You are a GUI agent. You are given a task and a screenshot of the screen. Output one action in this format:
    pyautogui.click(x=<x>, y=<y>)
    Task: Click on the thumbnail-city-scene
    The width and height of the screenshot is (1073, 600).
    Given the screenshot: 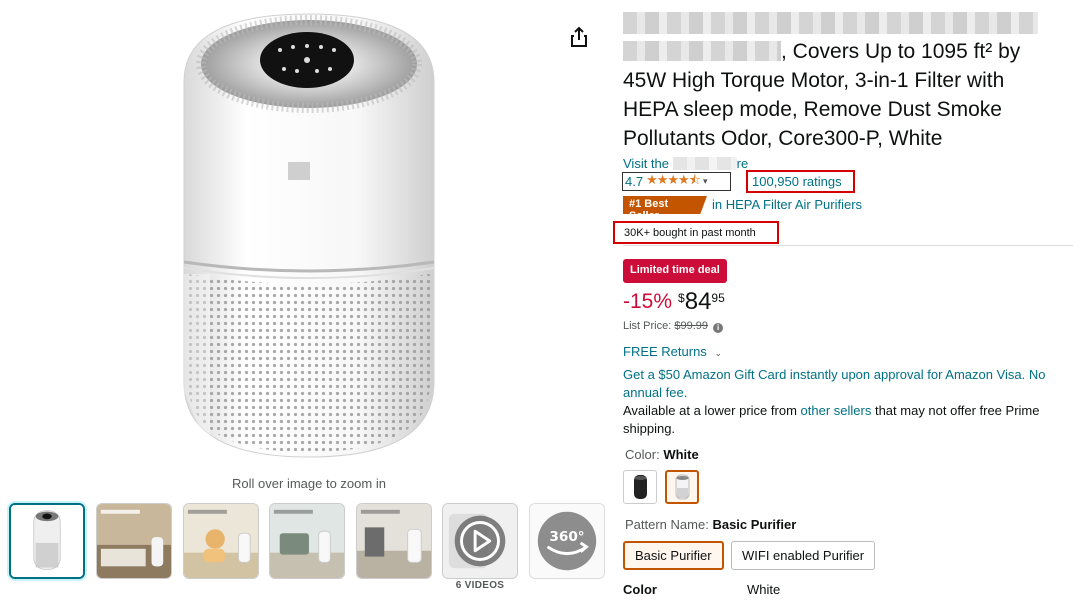 What is the action you would take?
    pyautogui.click(x=394, y=541)
    